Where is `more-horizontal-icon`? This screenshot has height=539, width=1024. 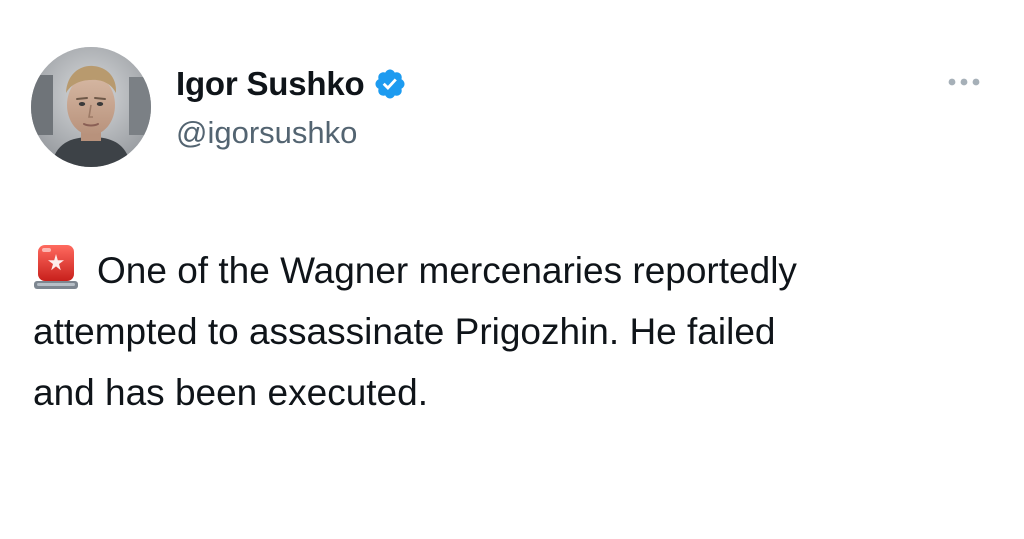 more-horizontal-icon is located at coordinates (964, 82).